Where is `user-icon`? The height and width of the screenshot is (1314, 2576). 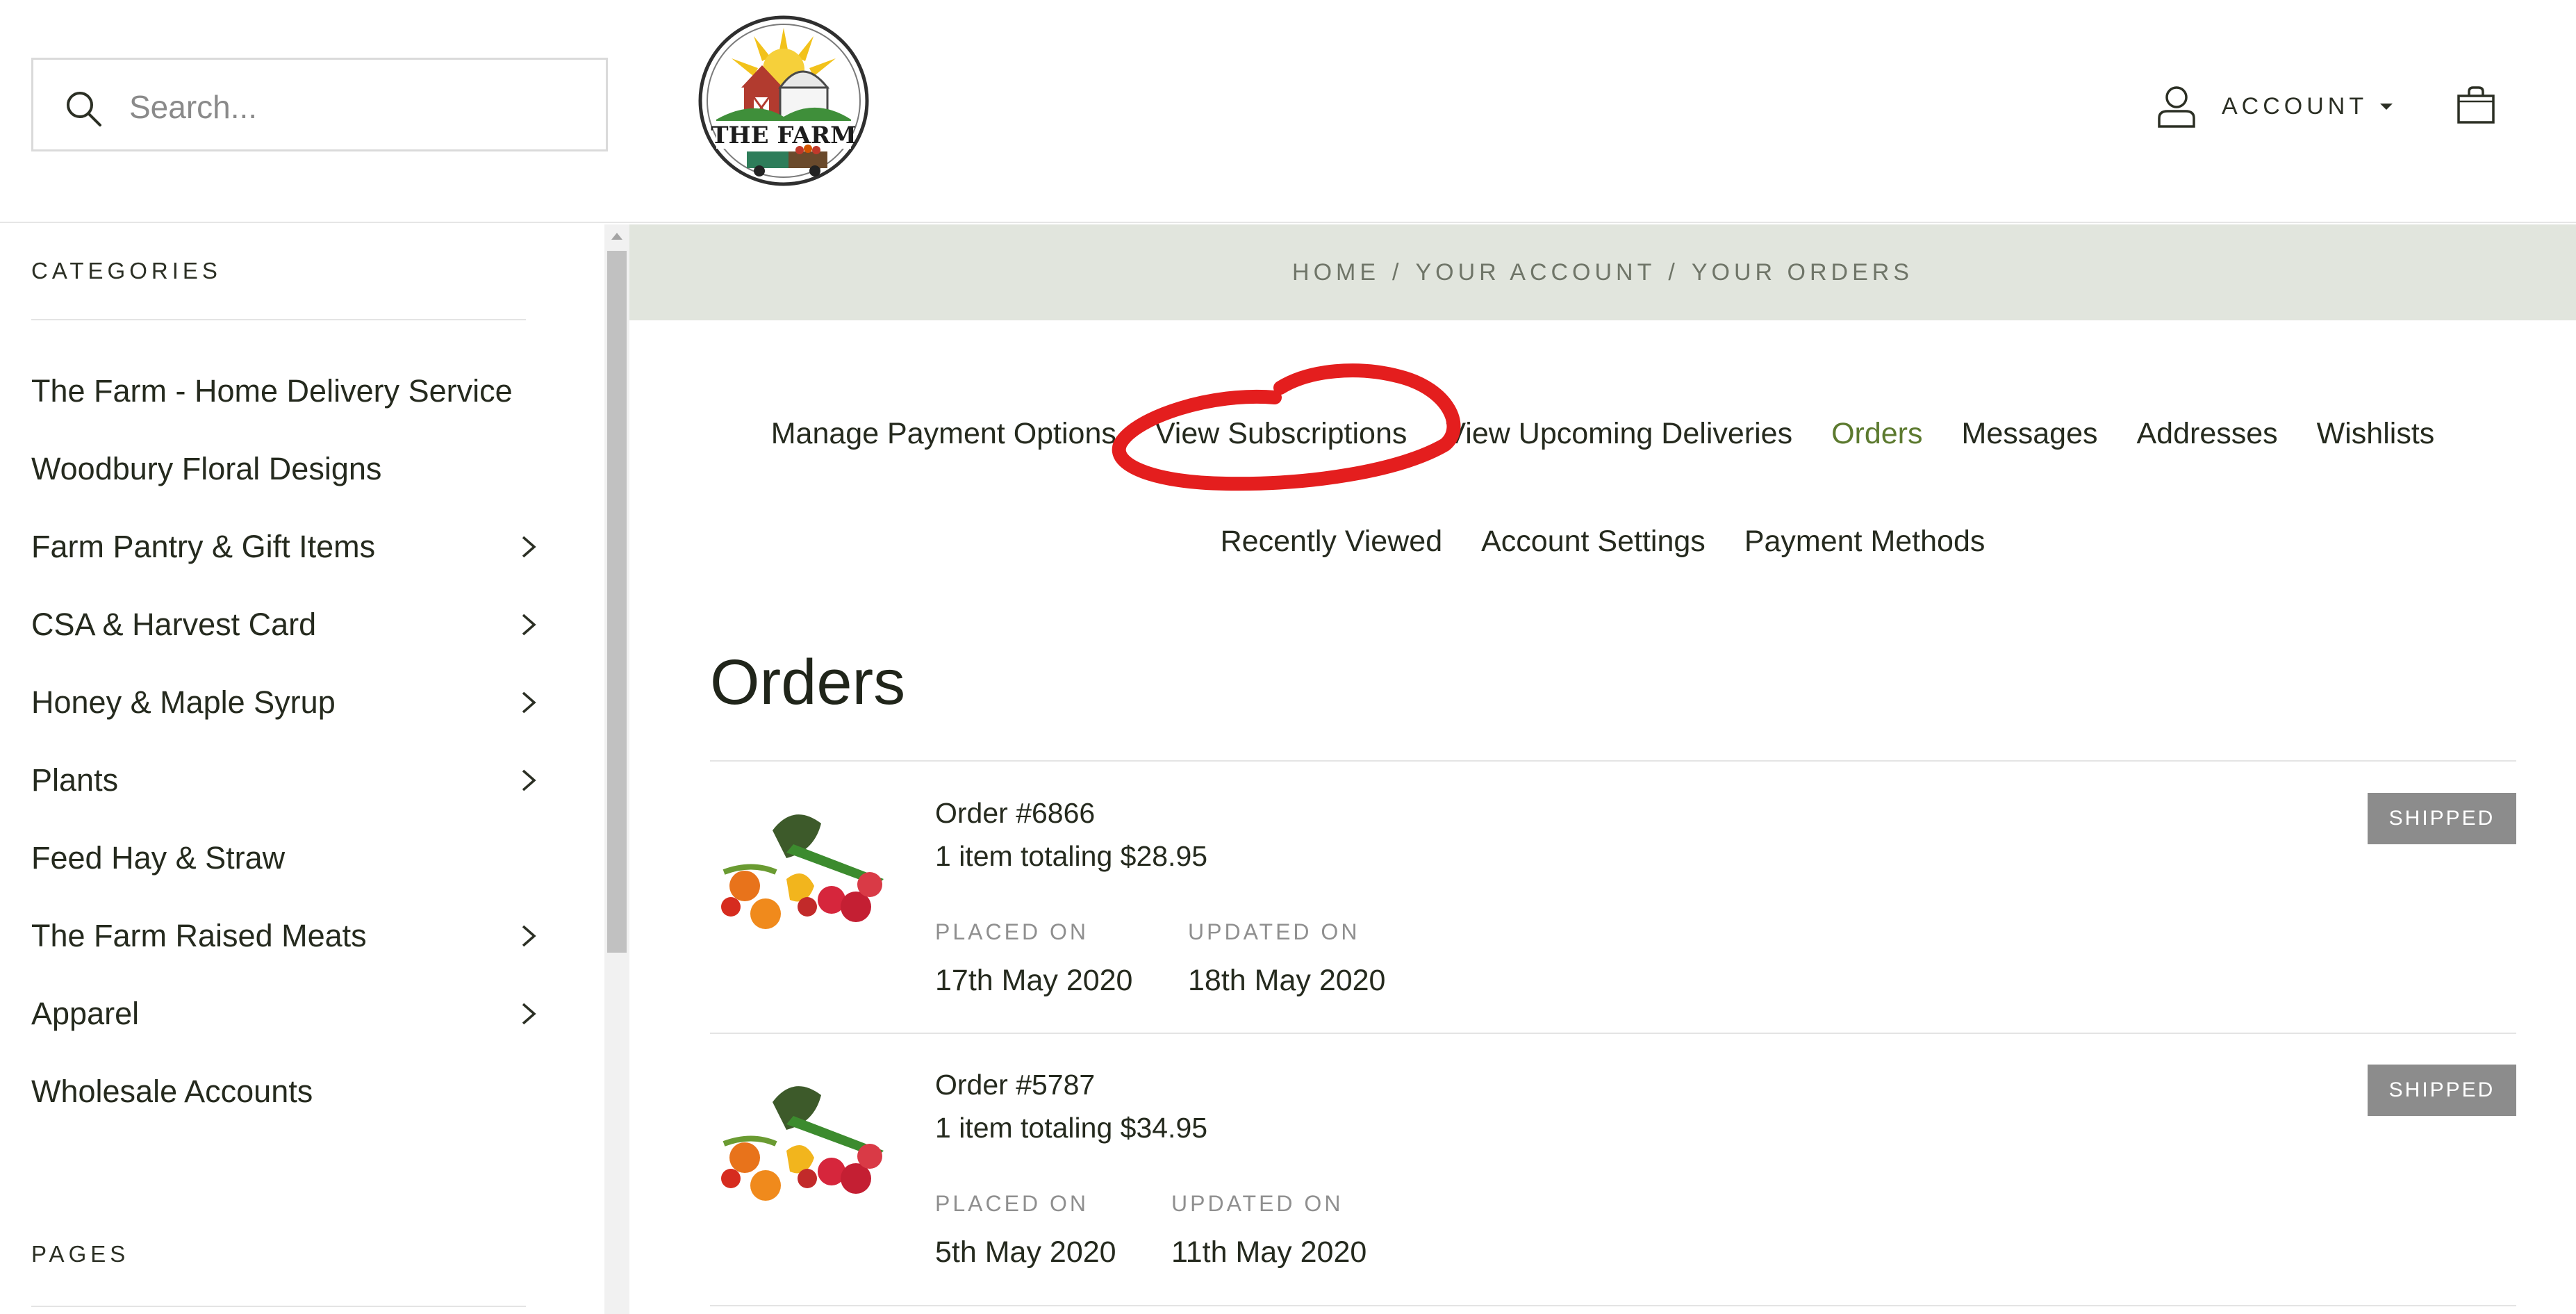
user-icon is located at coordinates (2177, 107).